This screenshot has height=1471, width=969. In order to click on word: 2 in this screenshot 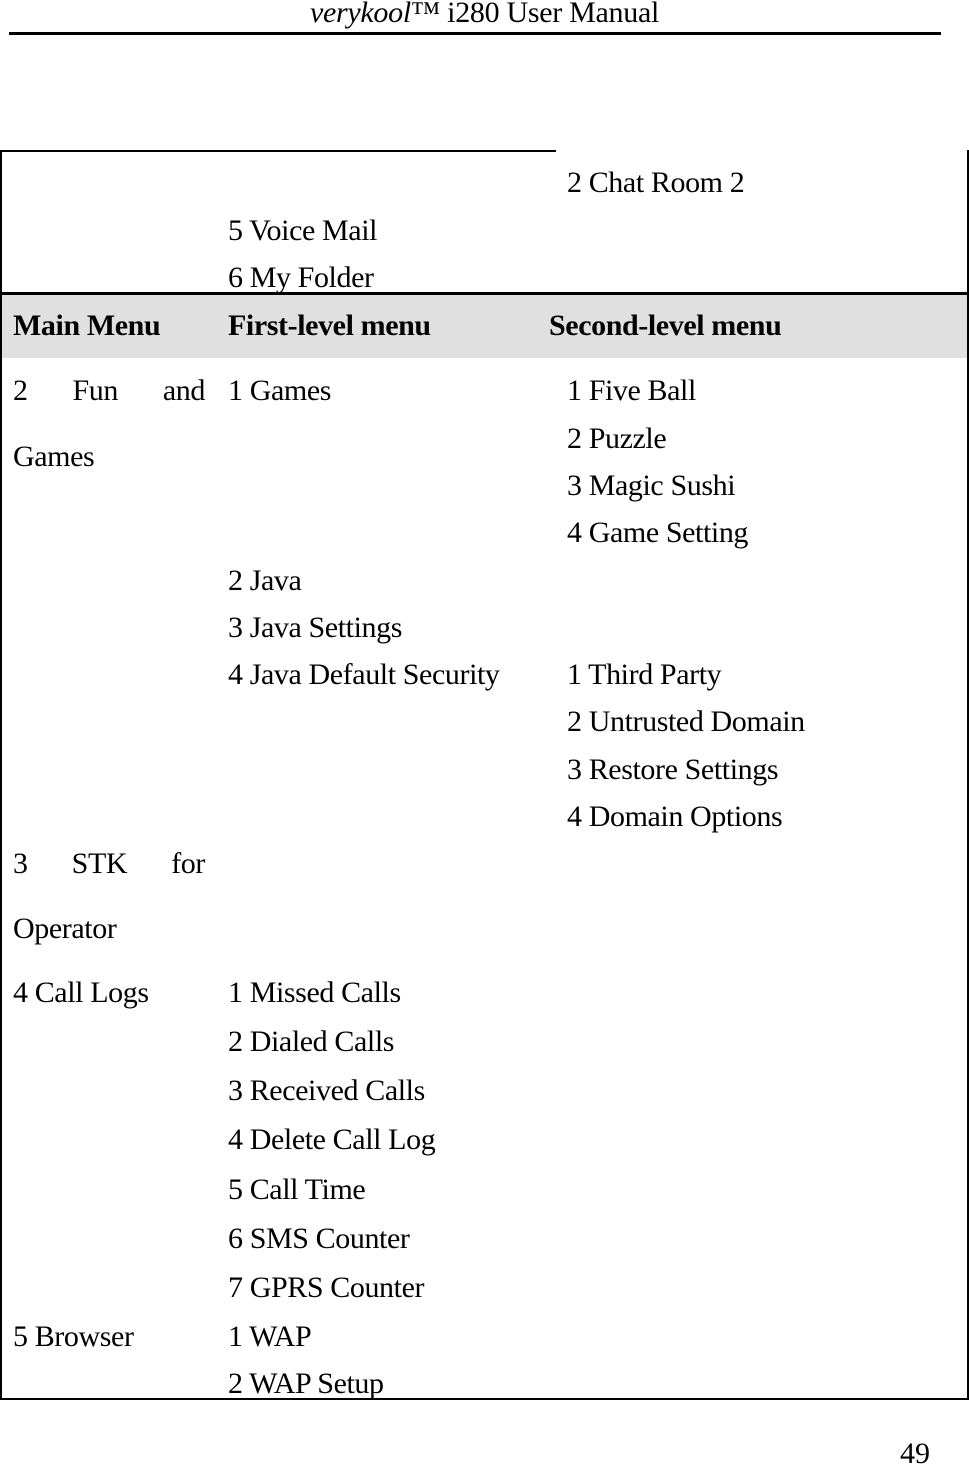, I will do `click(20, 390)`.